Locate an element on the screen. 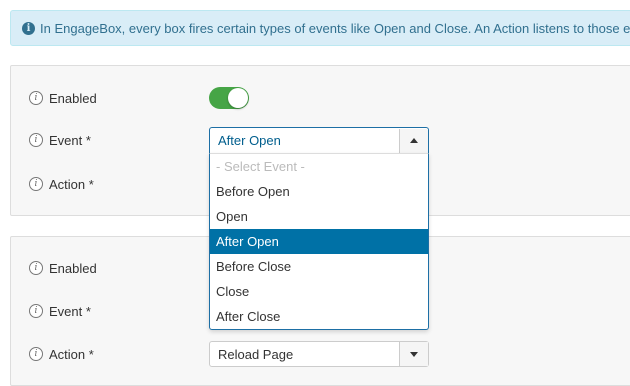 The width and height of the screenshot is (630, 386). event-select-value: After Open is located at coordinates (249, 140).